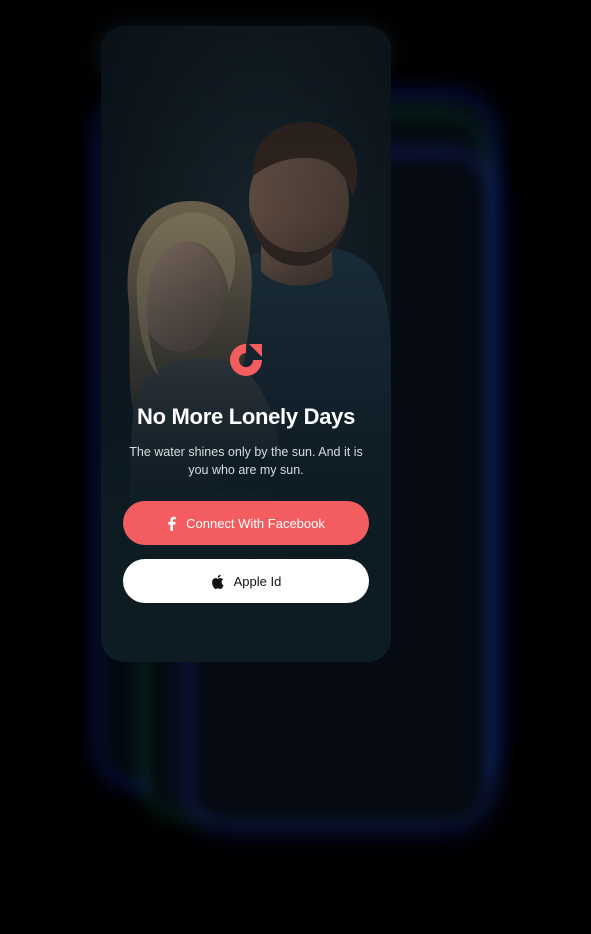 The image size is (591, 934). What do you see at coordinates (171, 523) in the screenshot?
I see `facebook-icon` at bounding box center [171, 523].